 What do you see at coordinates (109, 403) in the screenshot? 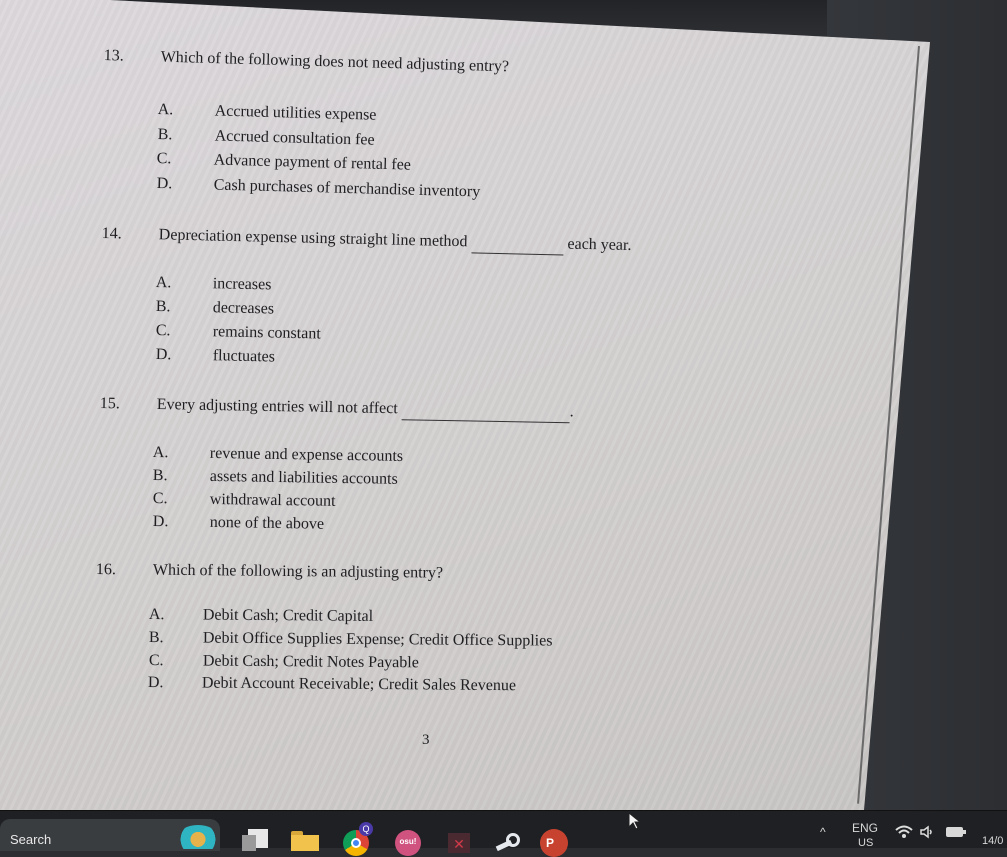
I see `question-number: 15.` at bounding box center [109, 403].